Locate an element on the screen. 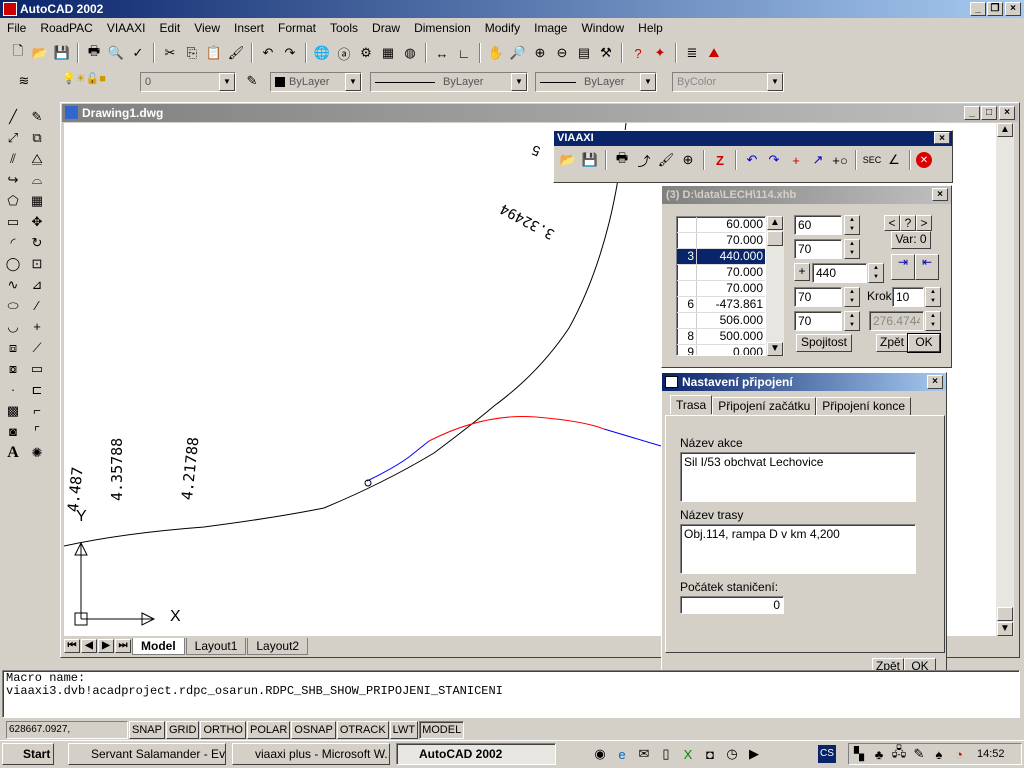 The image size is (1024, 768). tray-icon: ♣ is located at coordinates (879, 754).